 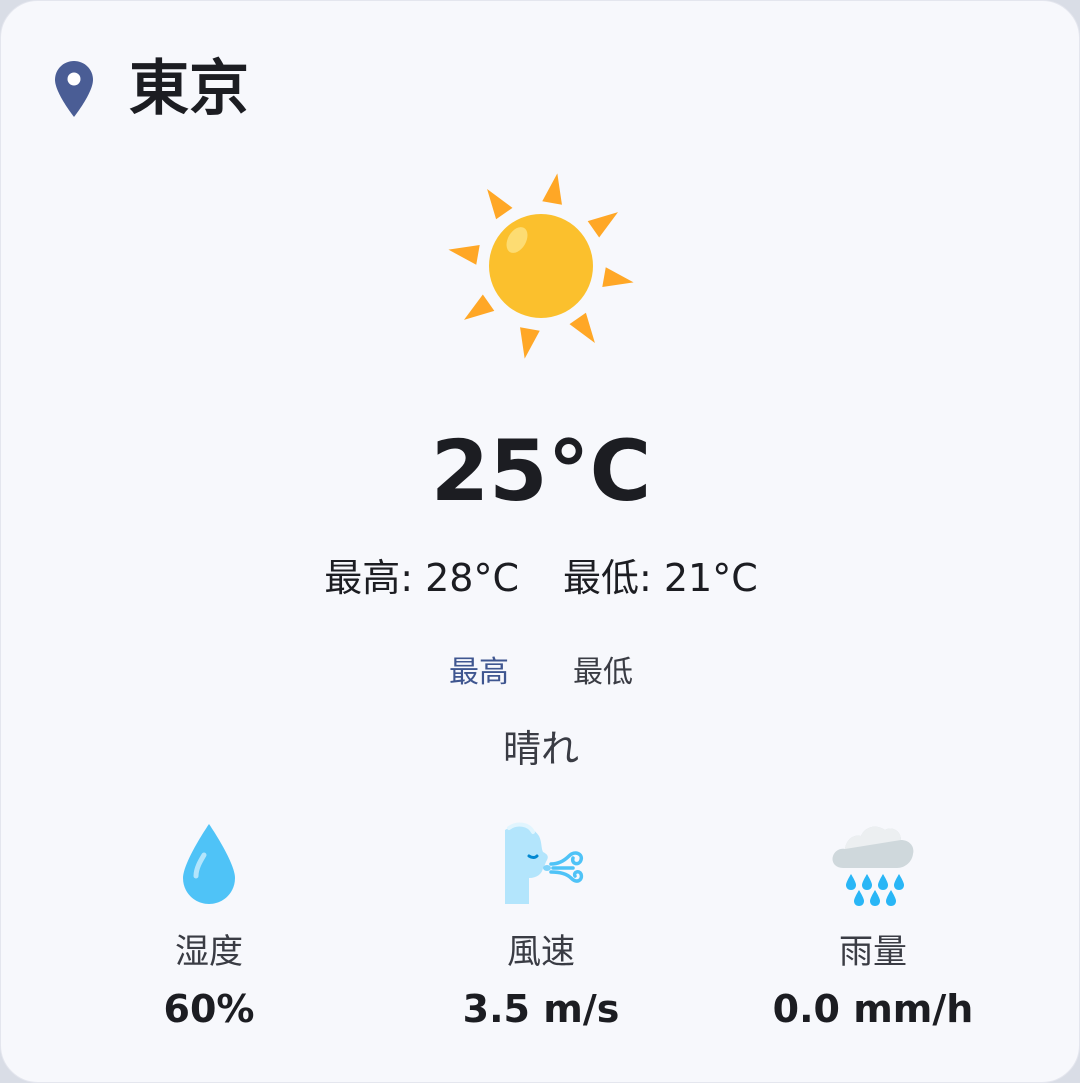 I want to click on tab-low: 最低, so click(x=603, y=673).